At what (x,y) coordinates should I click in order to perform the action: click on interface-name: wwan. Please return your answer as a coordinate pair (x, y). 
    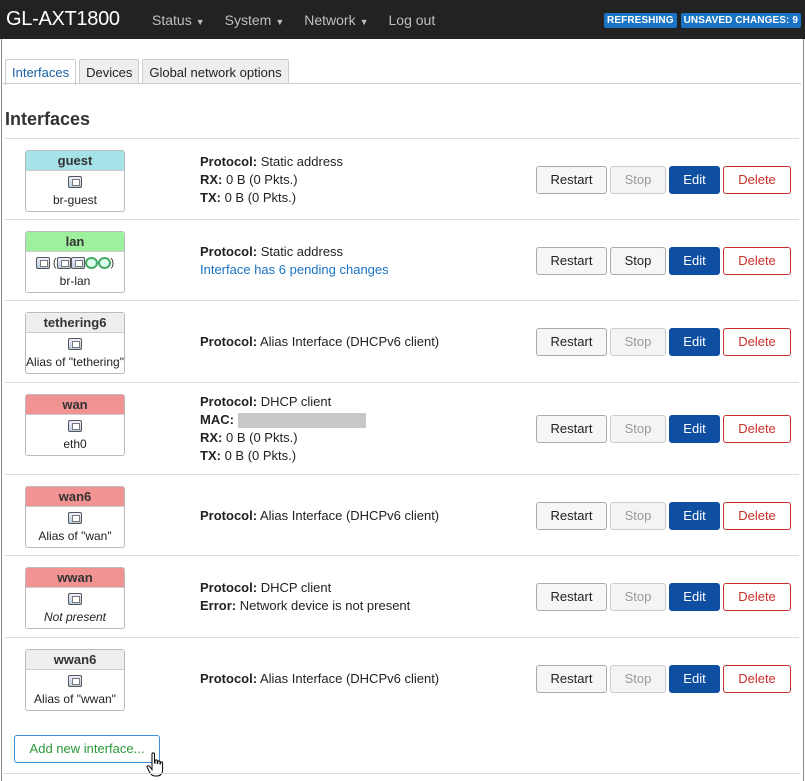
    Looking at the image, I should click on (75, 578).